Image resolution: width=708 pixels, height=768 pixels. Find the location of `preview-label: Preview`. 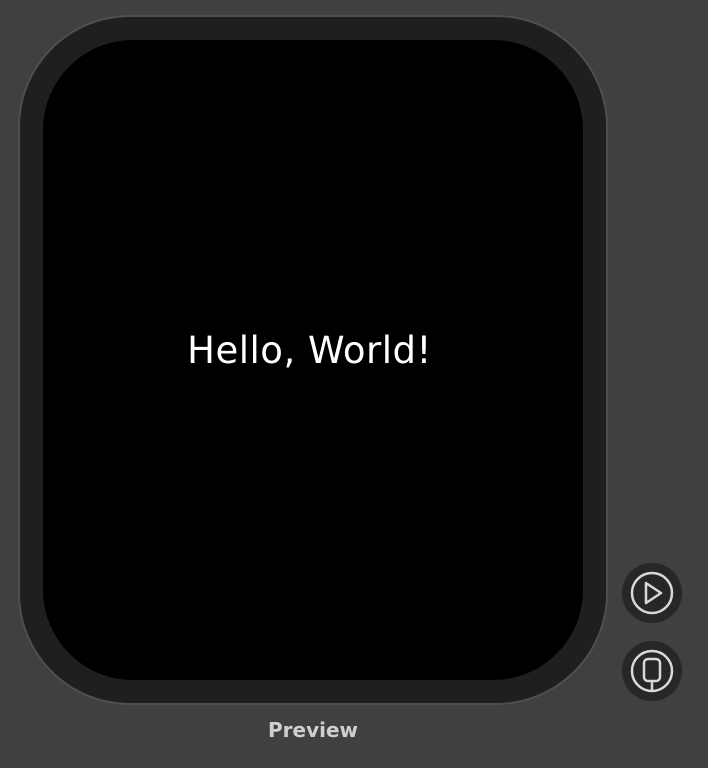

preview-label: Preview is located at coordinates (313, 730).